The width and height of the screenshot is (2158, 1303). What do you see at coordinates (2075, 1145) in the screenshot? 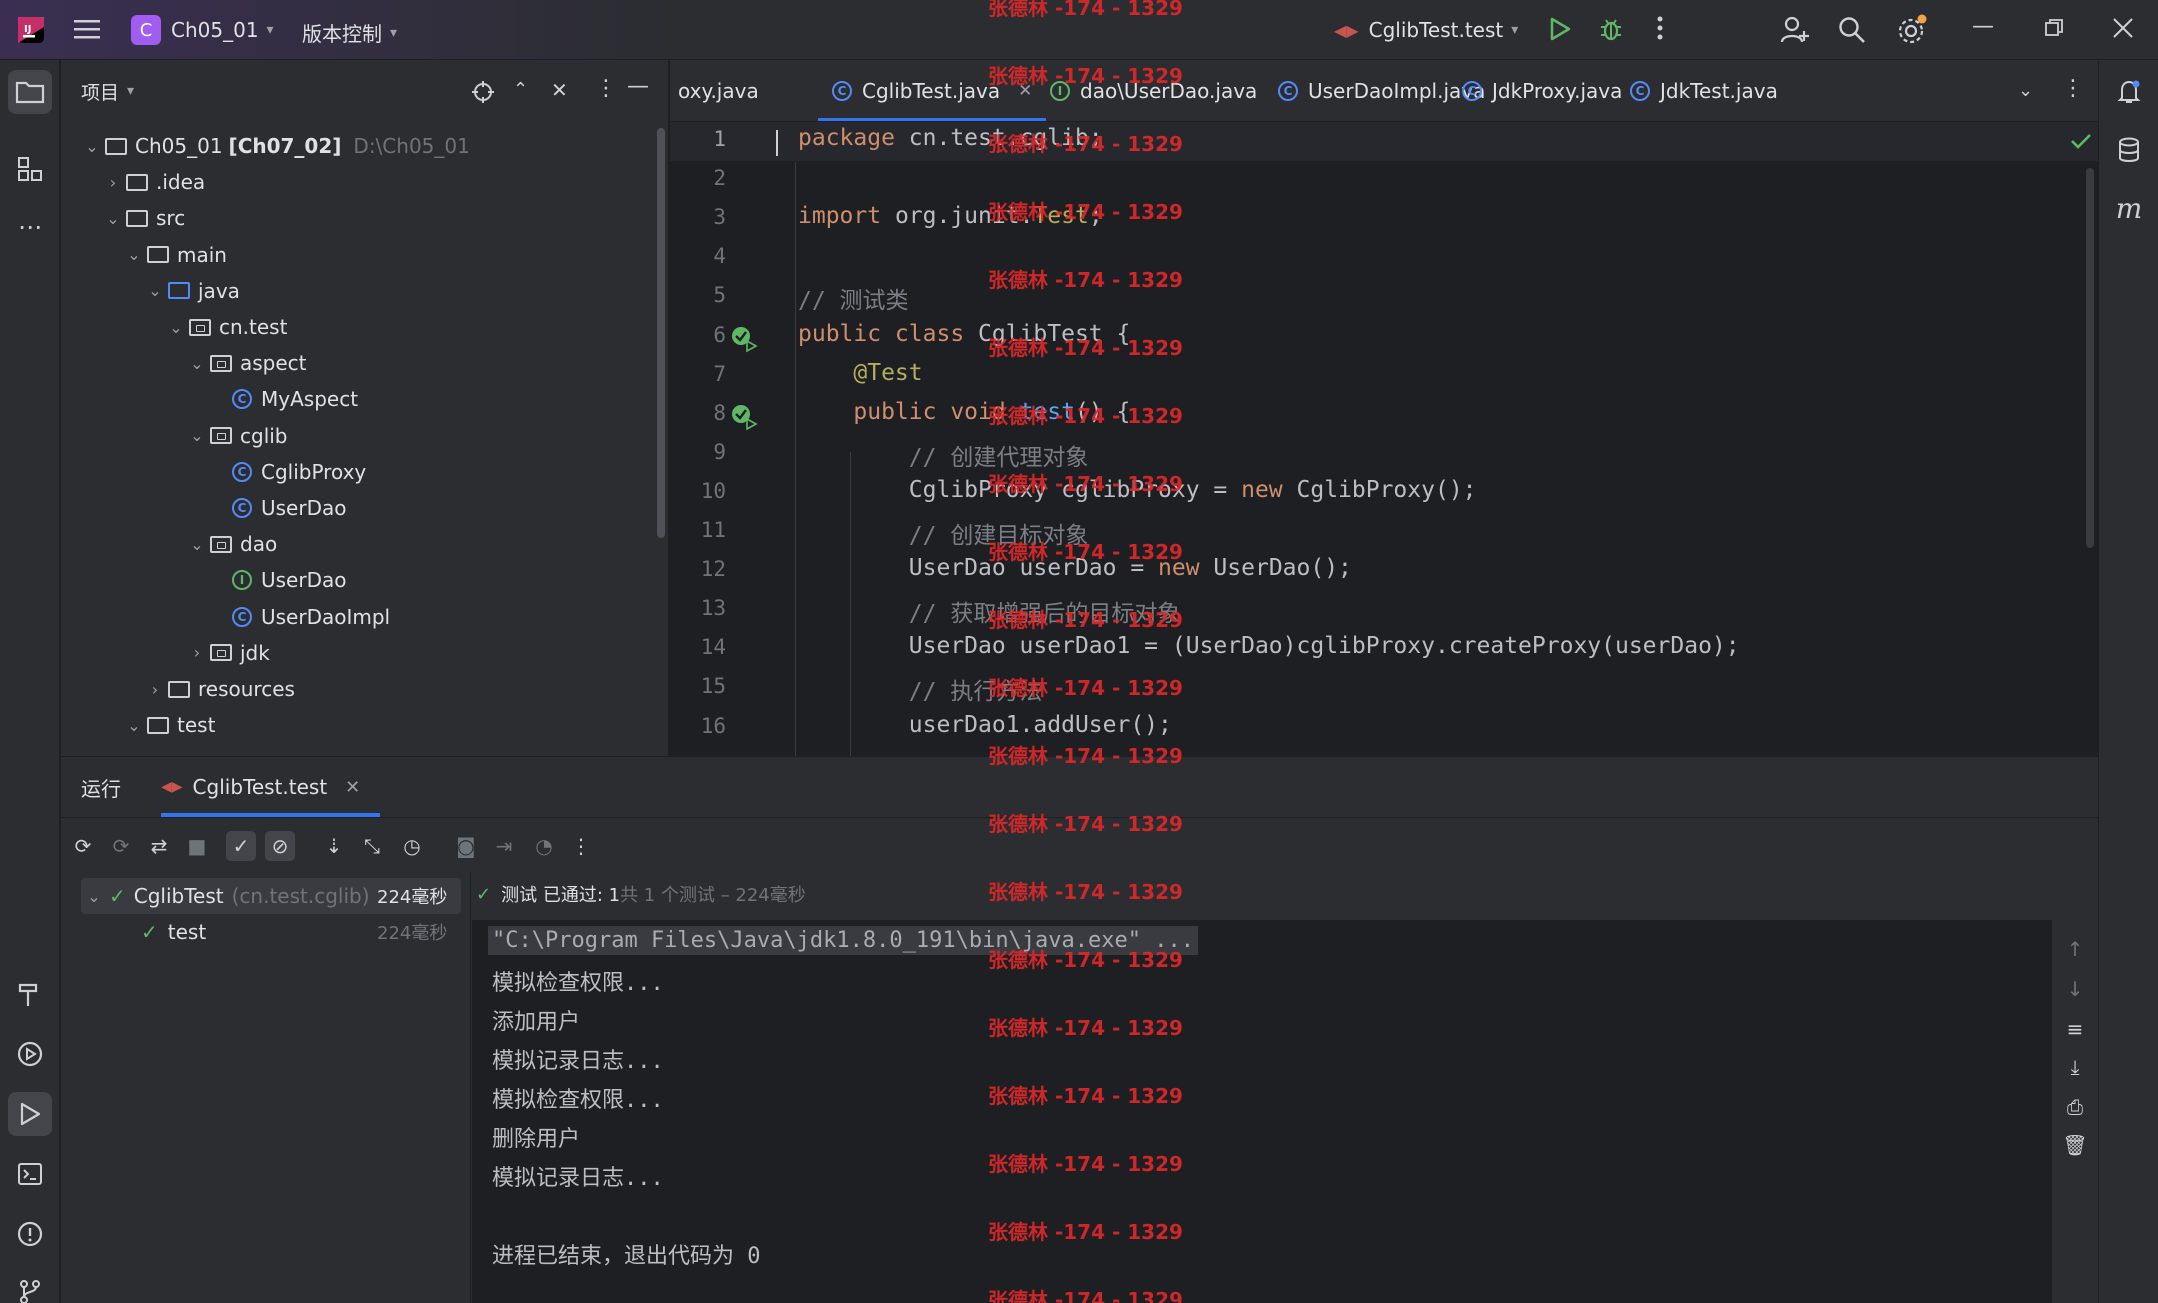
I see `trash-icon: 🗑` at bounding box center [2075, 1145].